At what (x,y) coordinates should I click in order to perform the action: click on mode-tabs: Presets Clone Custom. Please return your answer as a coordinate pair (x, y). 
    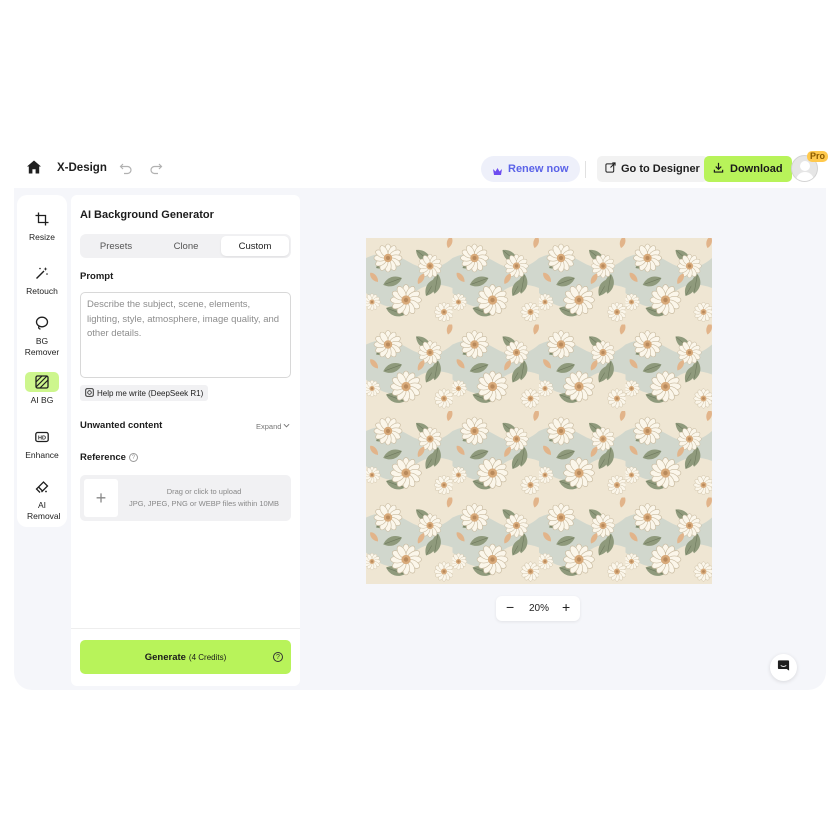
    Looking at the image, I should click on (185, 246).